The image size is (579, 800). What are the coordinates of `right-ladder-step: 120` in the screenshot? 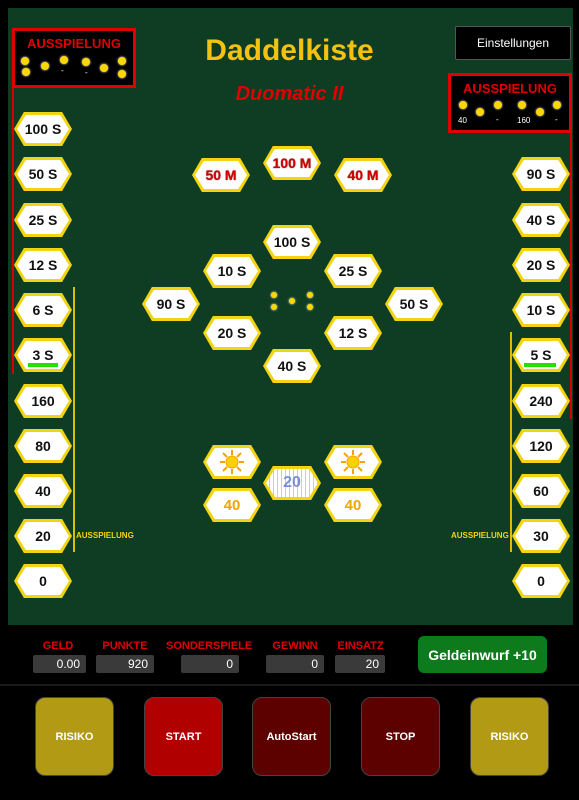 It's located at (541, 446).